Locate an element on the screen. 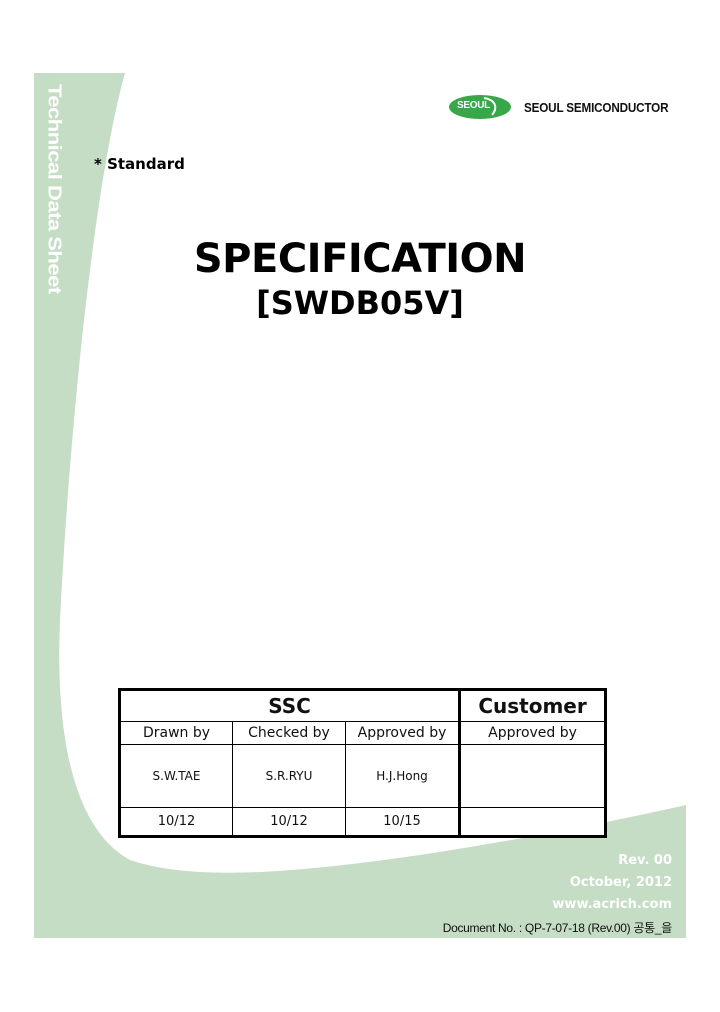 The image size is (720, 1012). role-cell: Checked by is located at coordinates (289, 733).